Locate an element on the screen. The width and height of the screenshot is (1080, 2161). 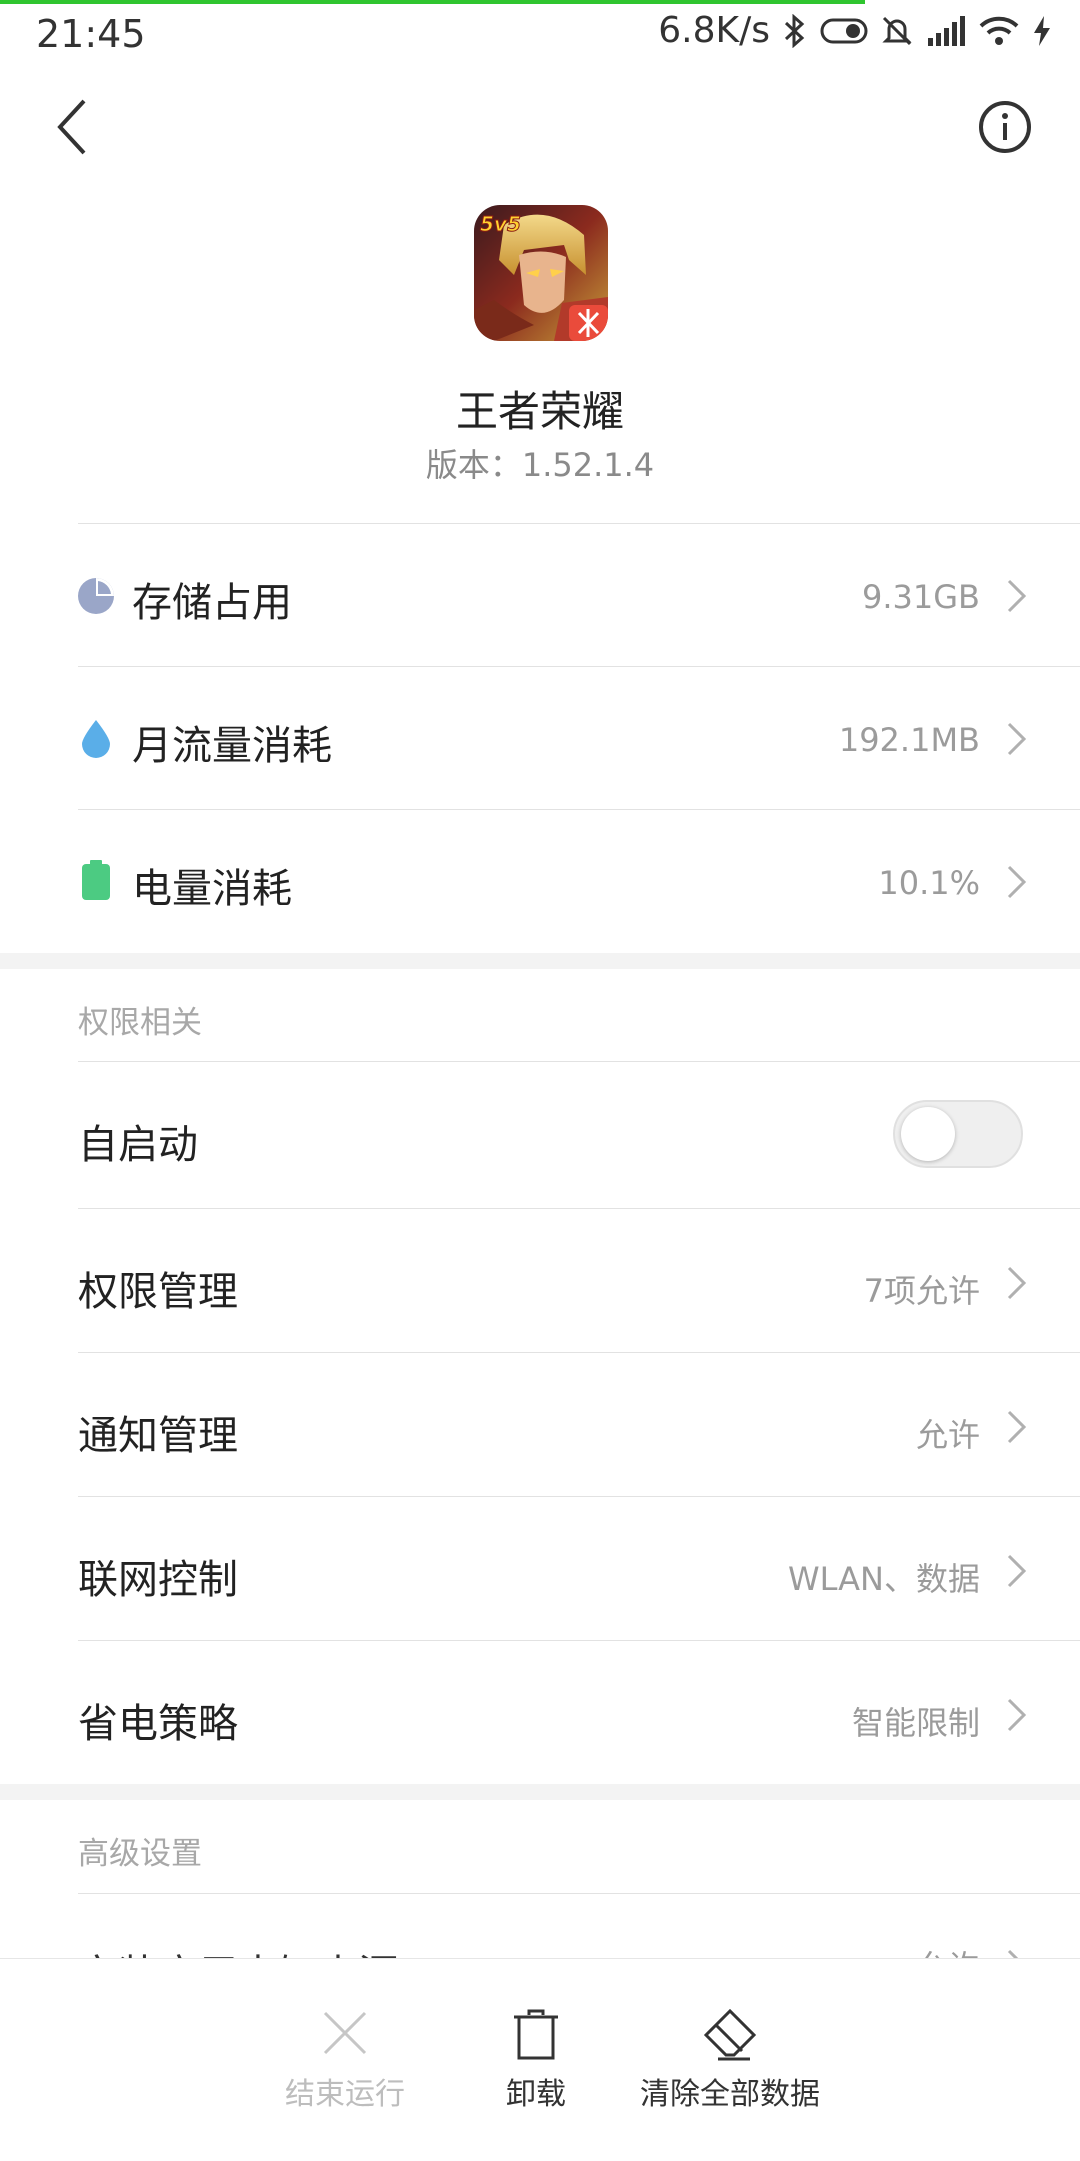
app-version: 版本：1.52.1.4 is located at coordinates (540, 465).